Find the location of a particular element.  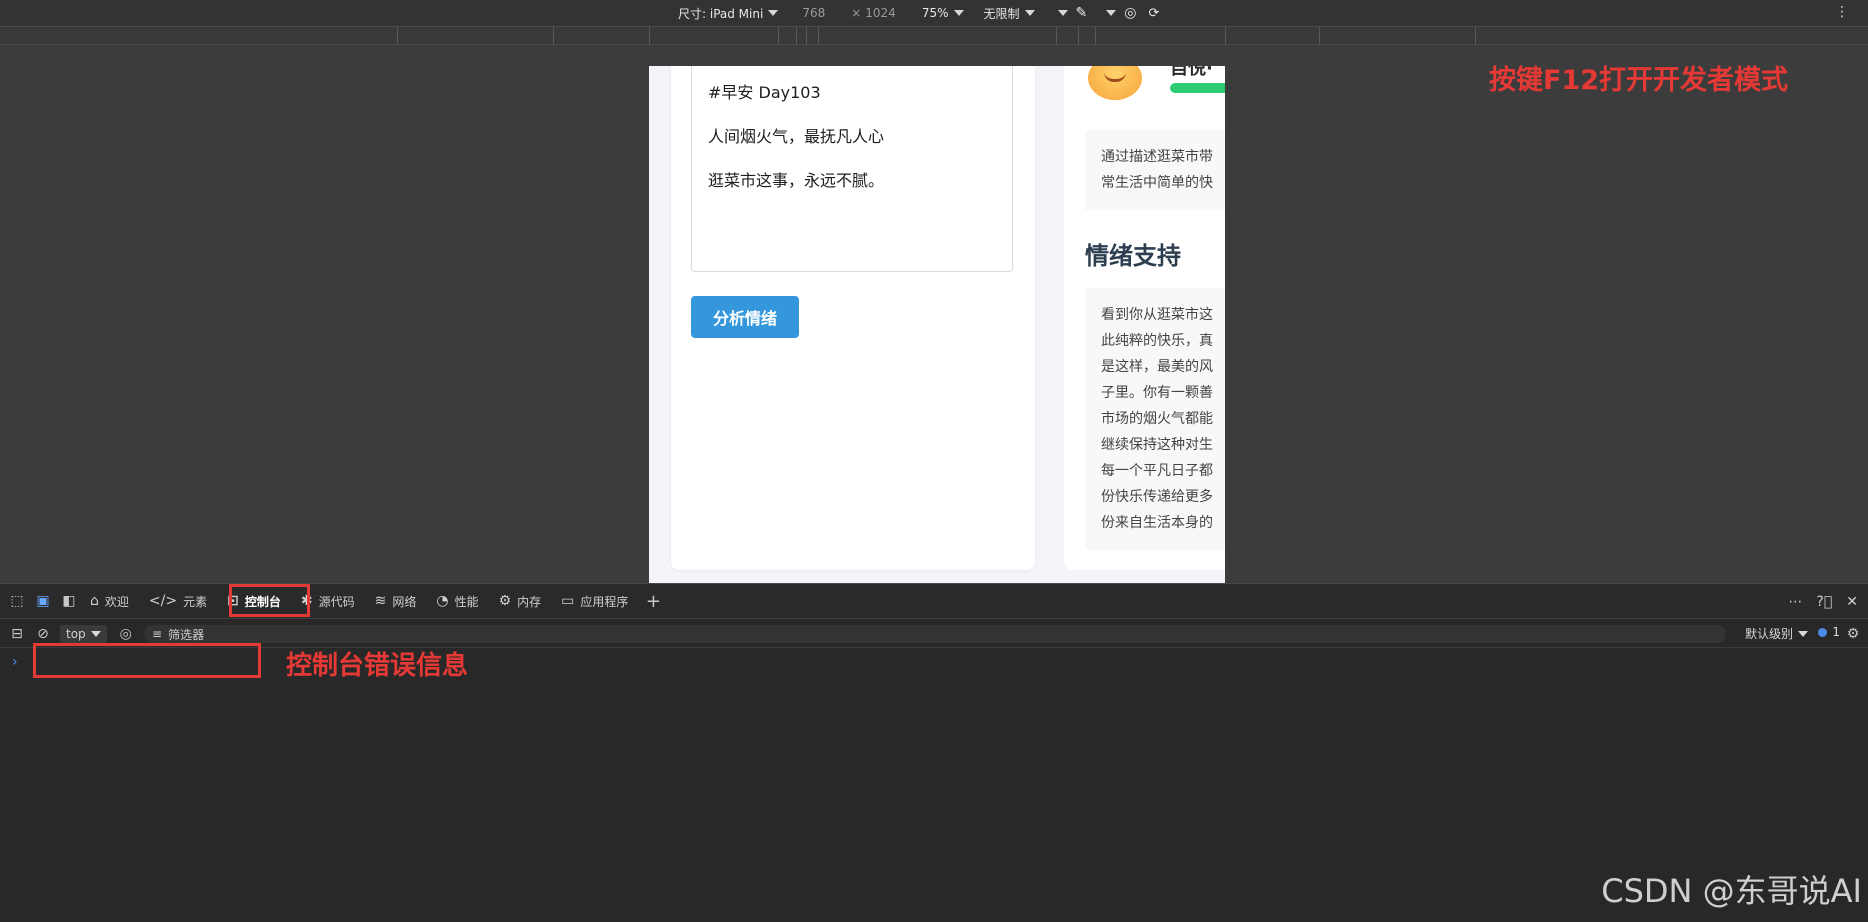

zoom-select: 75% is located at coordinates (943, 13).